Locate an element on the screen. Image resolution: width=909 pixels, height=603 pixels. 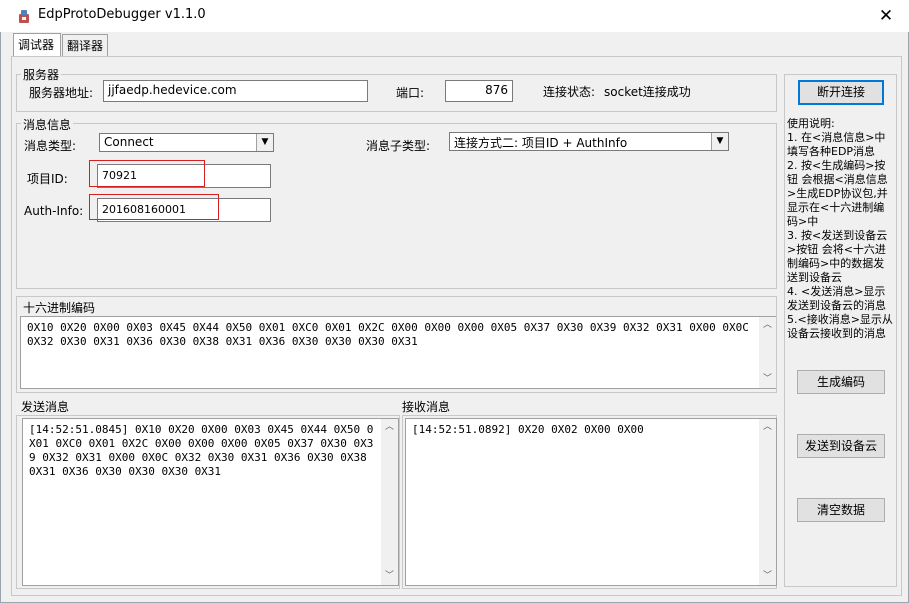
send-label: 发送消息 is located at coordinates (45, 407).